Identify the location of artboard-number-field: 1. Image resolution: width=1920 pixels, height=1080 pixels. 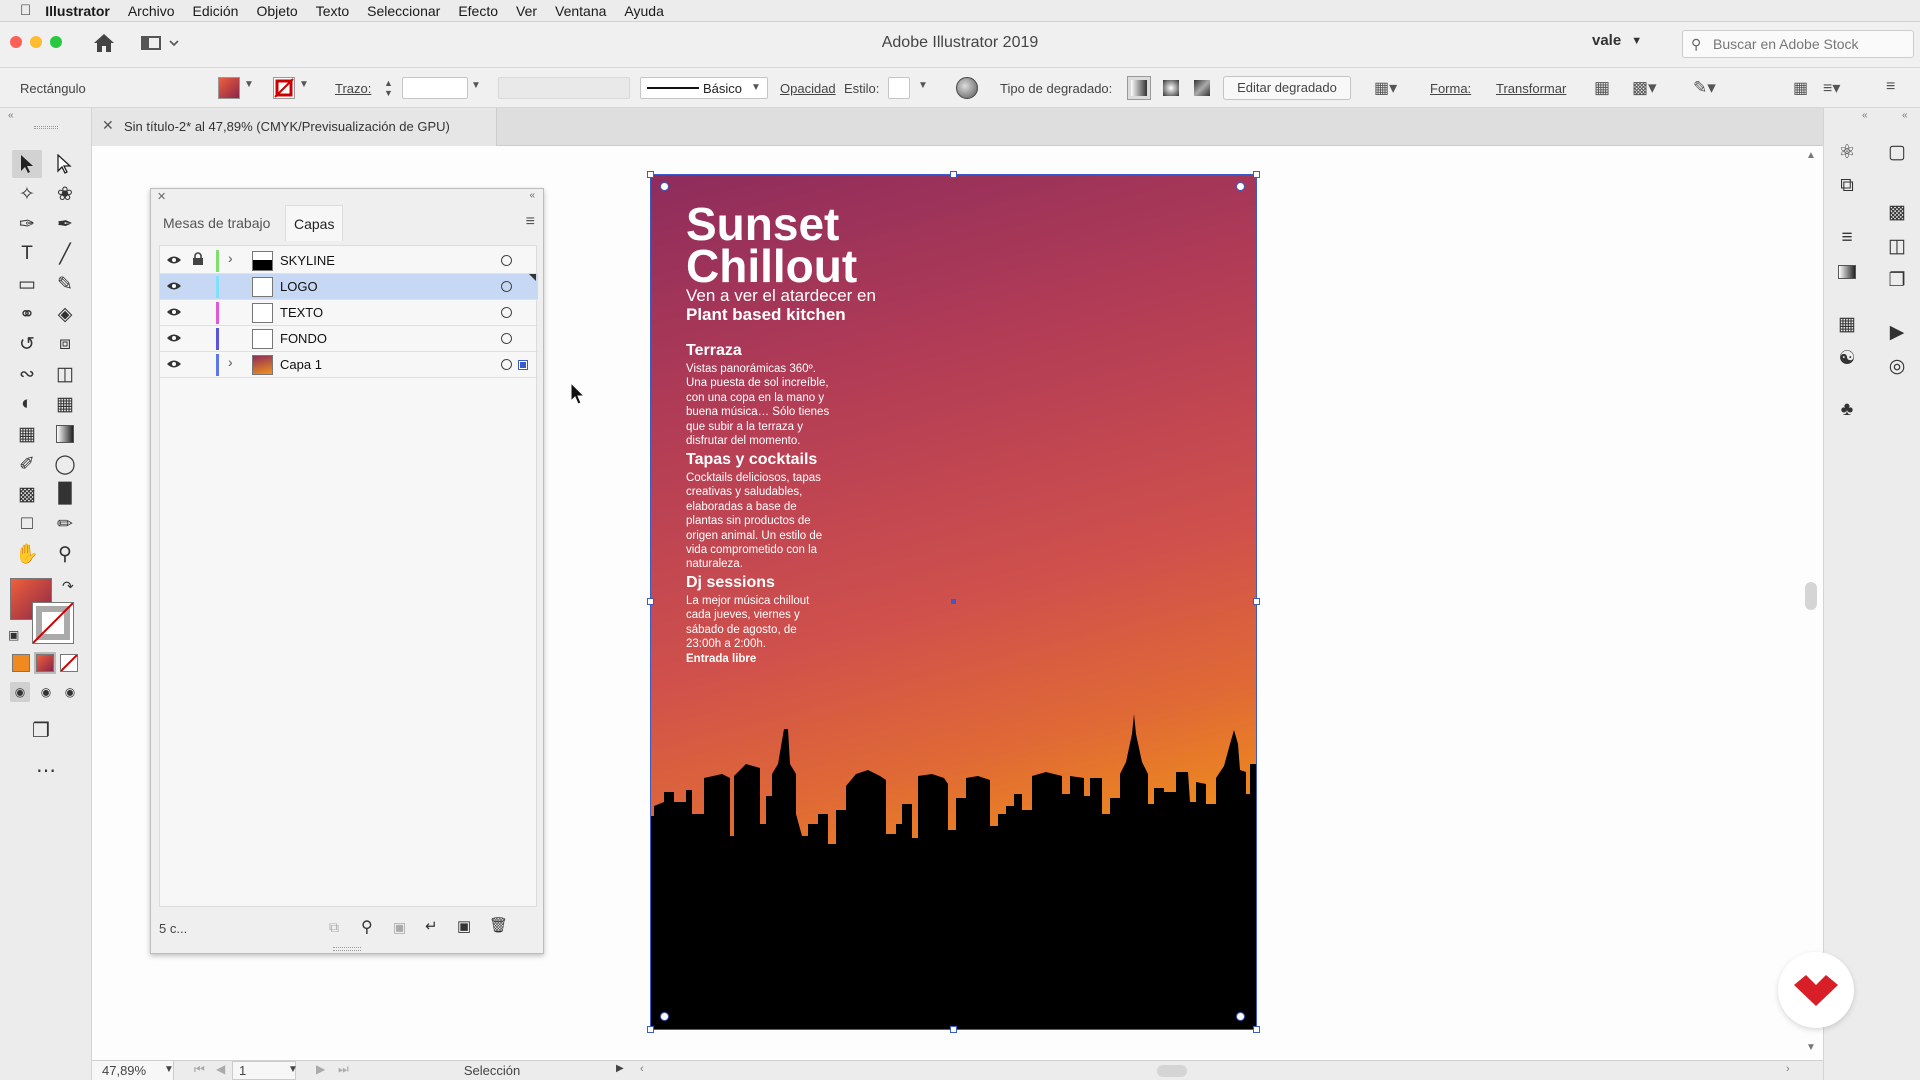
(264, 1070).